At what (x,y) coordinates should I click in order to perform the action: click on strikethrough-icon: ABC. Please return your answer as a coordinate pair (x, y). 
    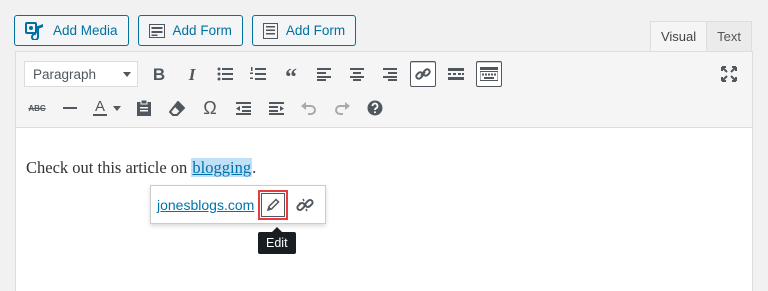
    Looking at the image, I should click on (37, 108).